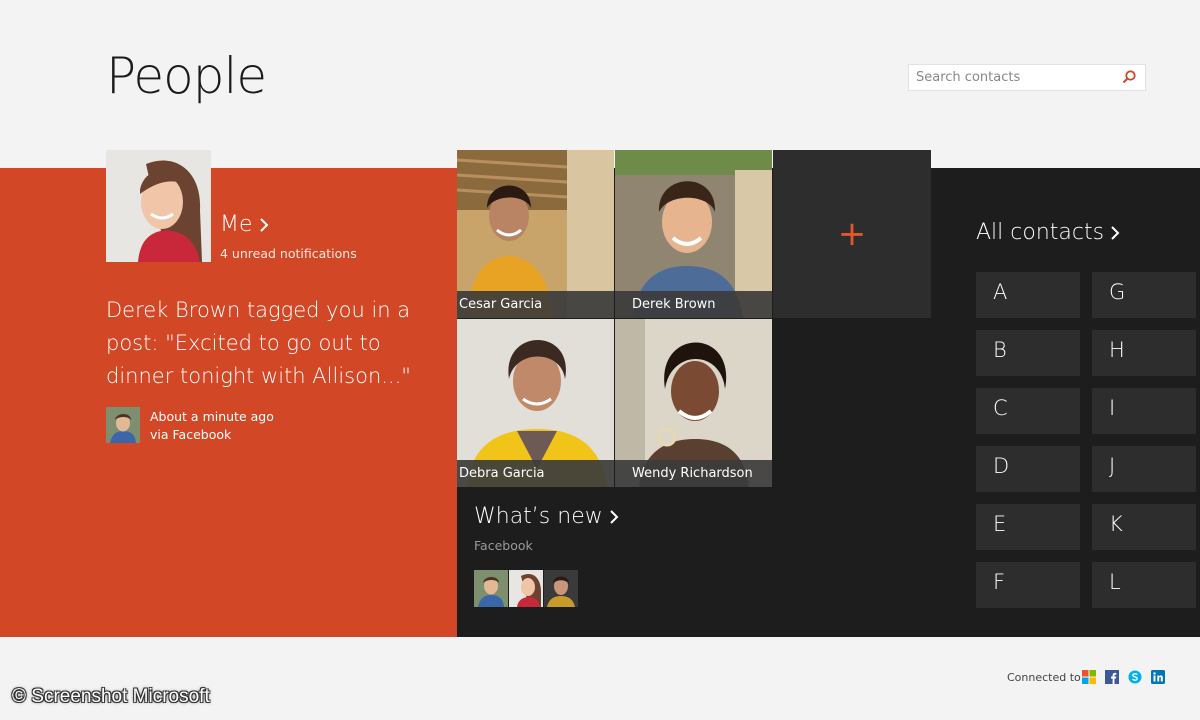 The height and width of the screenshot is (720, 1200). Describe the element at coordinates (212, 426) in the screenshot. I see `notification-meta: About a minute ago via Facebook` at that location.